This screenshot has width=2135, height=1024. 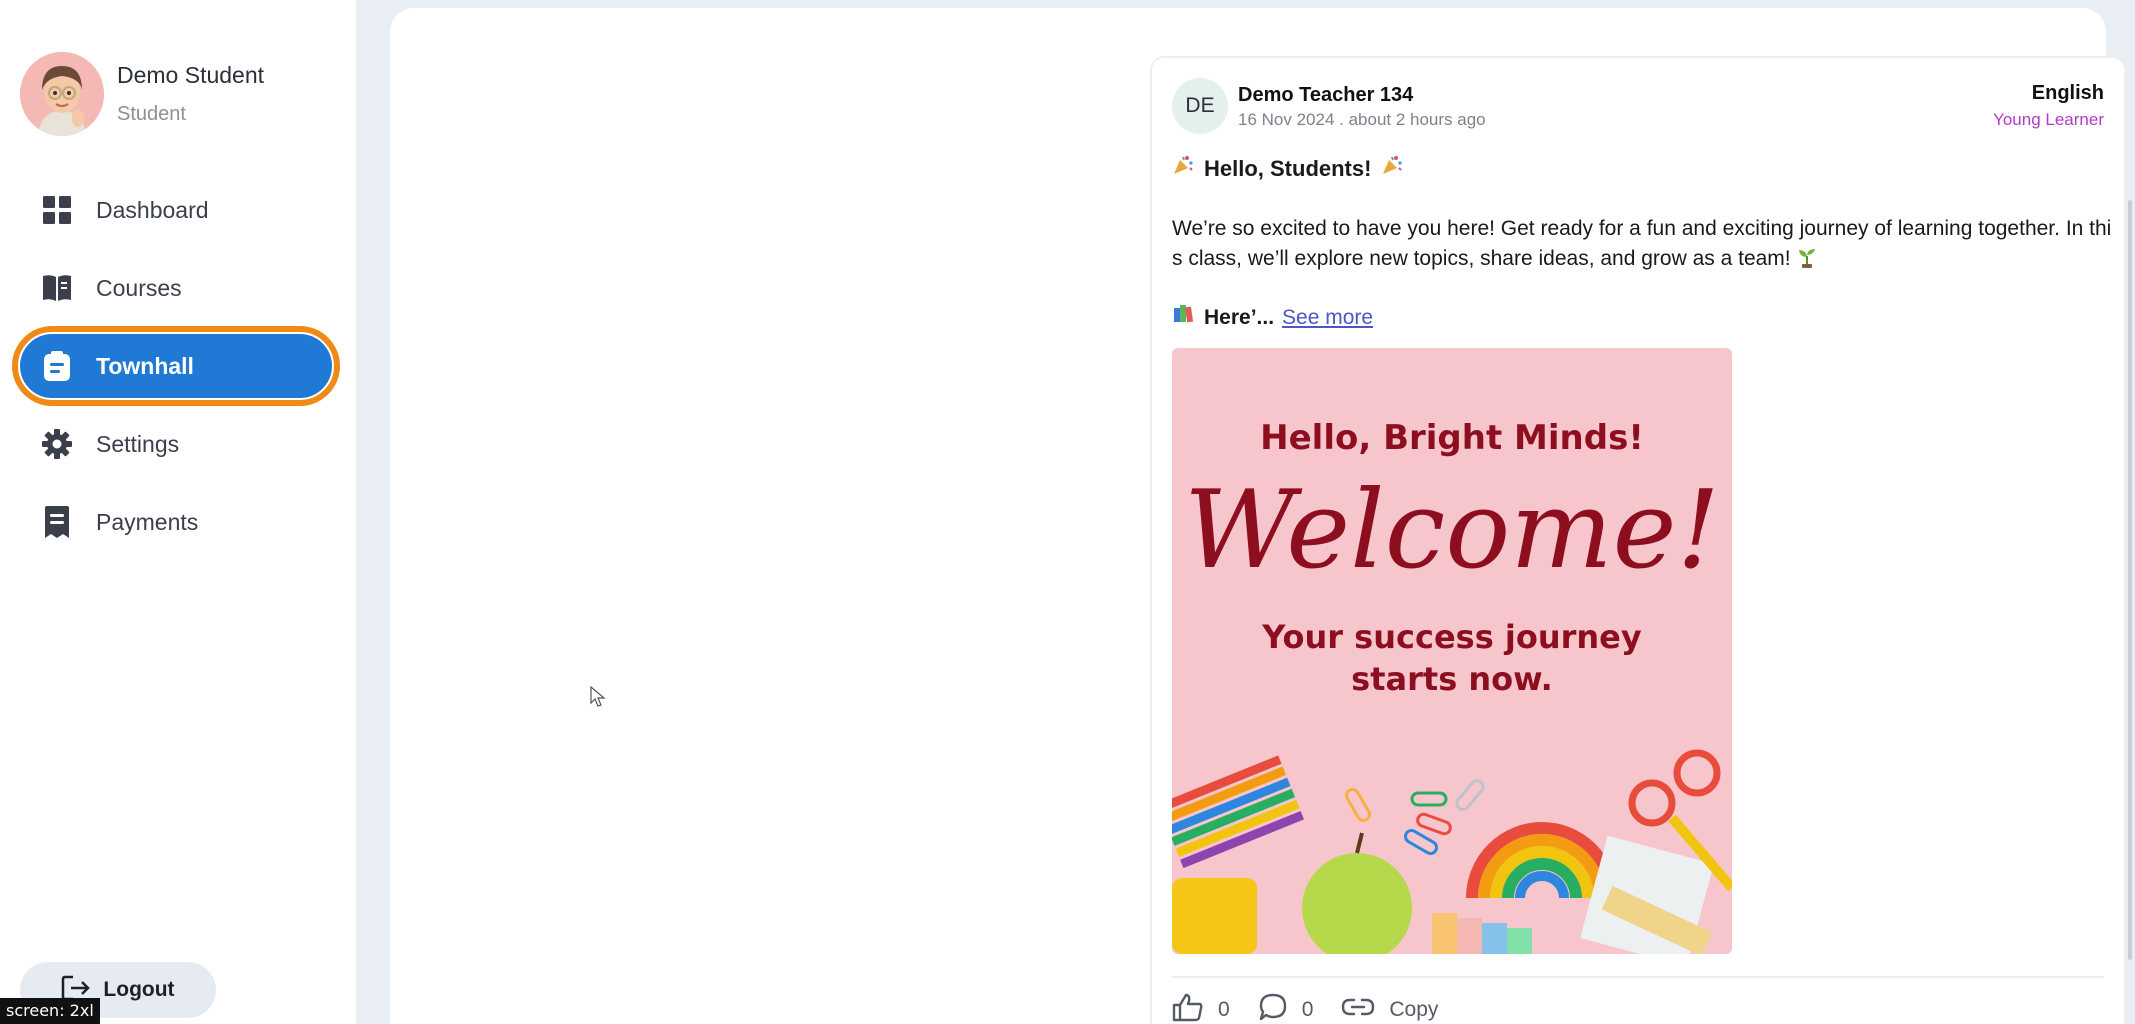 I want to click on sidebar-item-dashboard: Dashboard, so click(x=176, y=210).